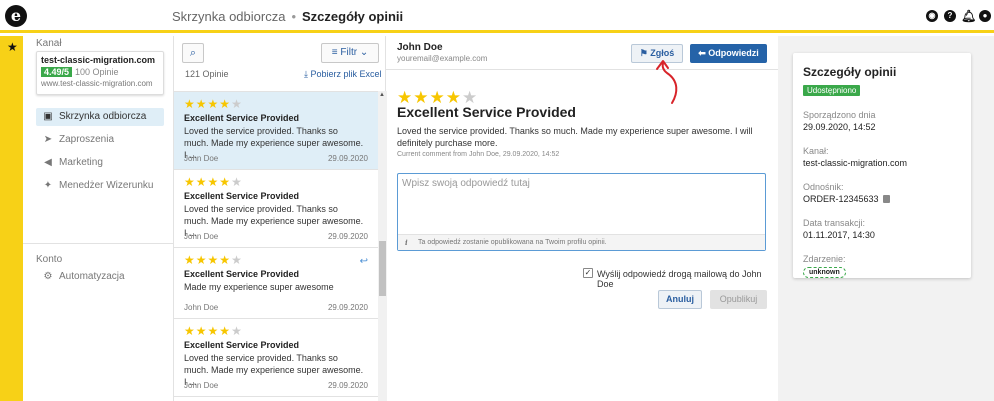 The height and width of the screenshot is (401, 994). I want to click on reply-icon: ⬅, so click(702, 53).